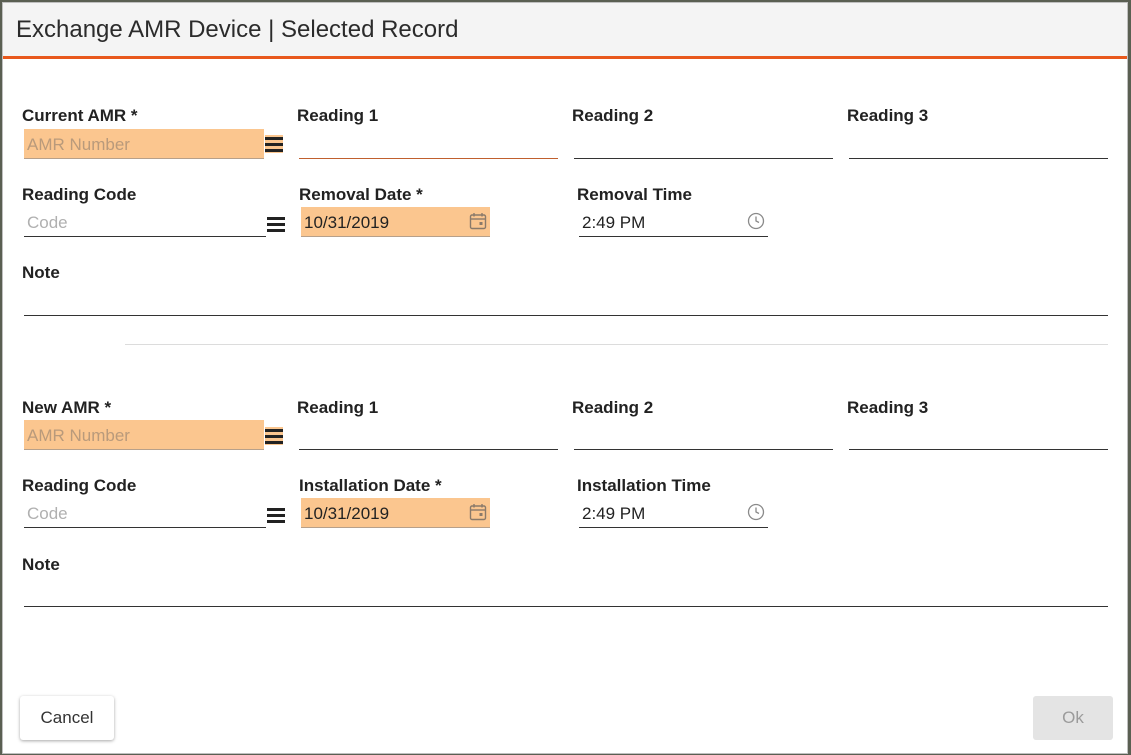  I want to click on section-divider, so click(616, 344).